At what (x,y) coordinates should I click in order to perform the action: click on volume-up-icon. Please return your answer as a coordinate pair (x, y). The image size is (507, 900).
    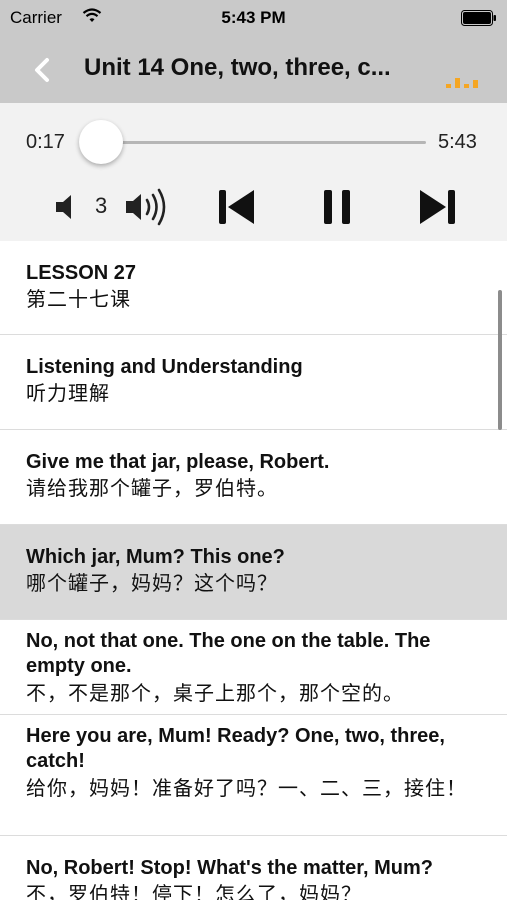
    Looking at the image, I should click on (148, 207).